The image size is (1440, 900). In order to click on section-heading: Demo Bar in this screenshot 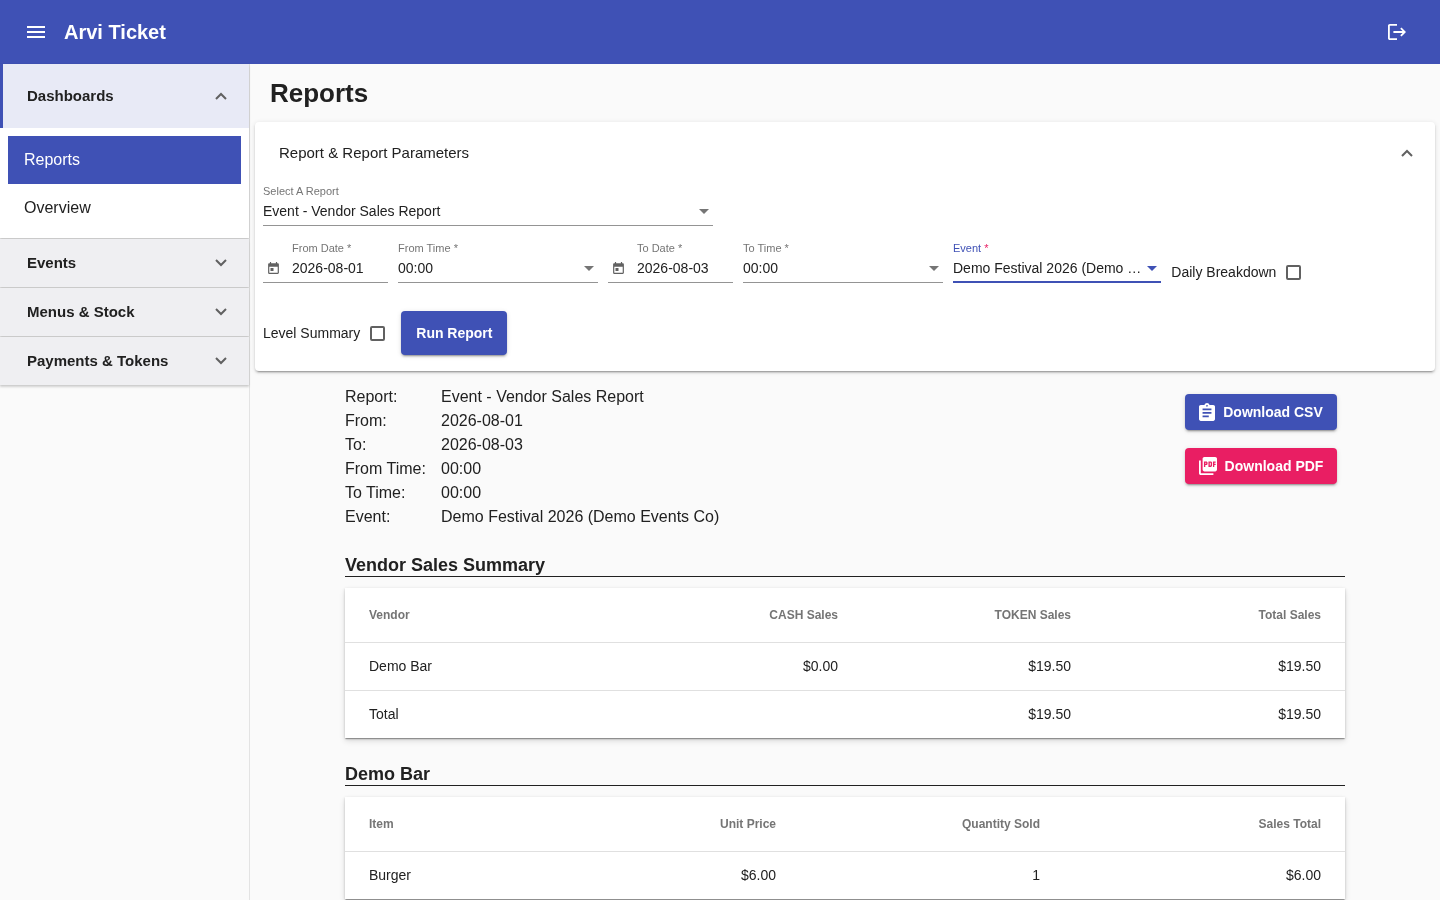, I will do `click(845, 774)`.